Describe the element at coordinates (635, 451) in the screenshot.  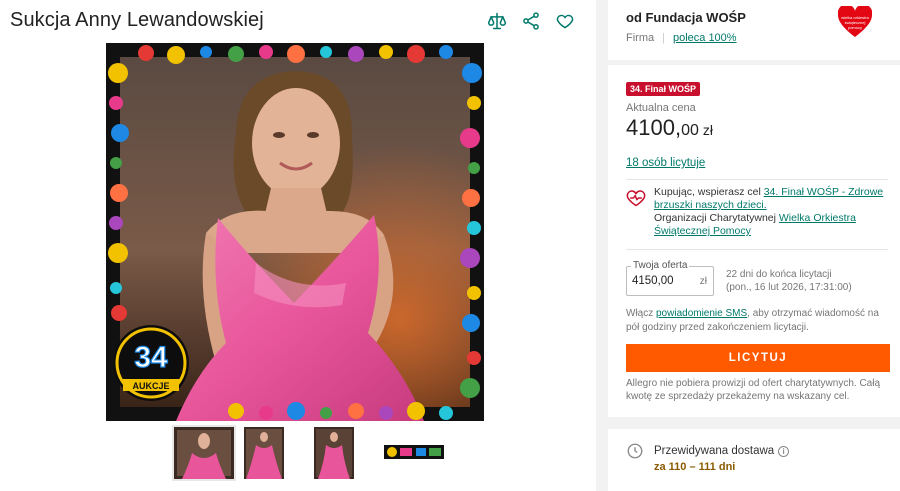
I see `clock-icon` at that location.